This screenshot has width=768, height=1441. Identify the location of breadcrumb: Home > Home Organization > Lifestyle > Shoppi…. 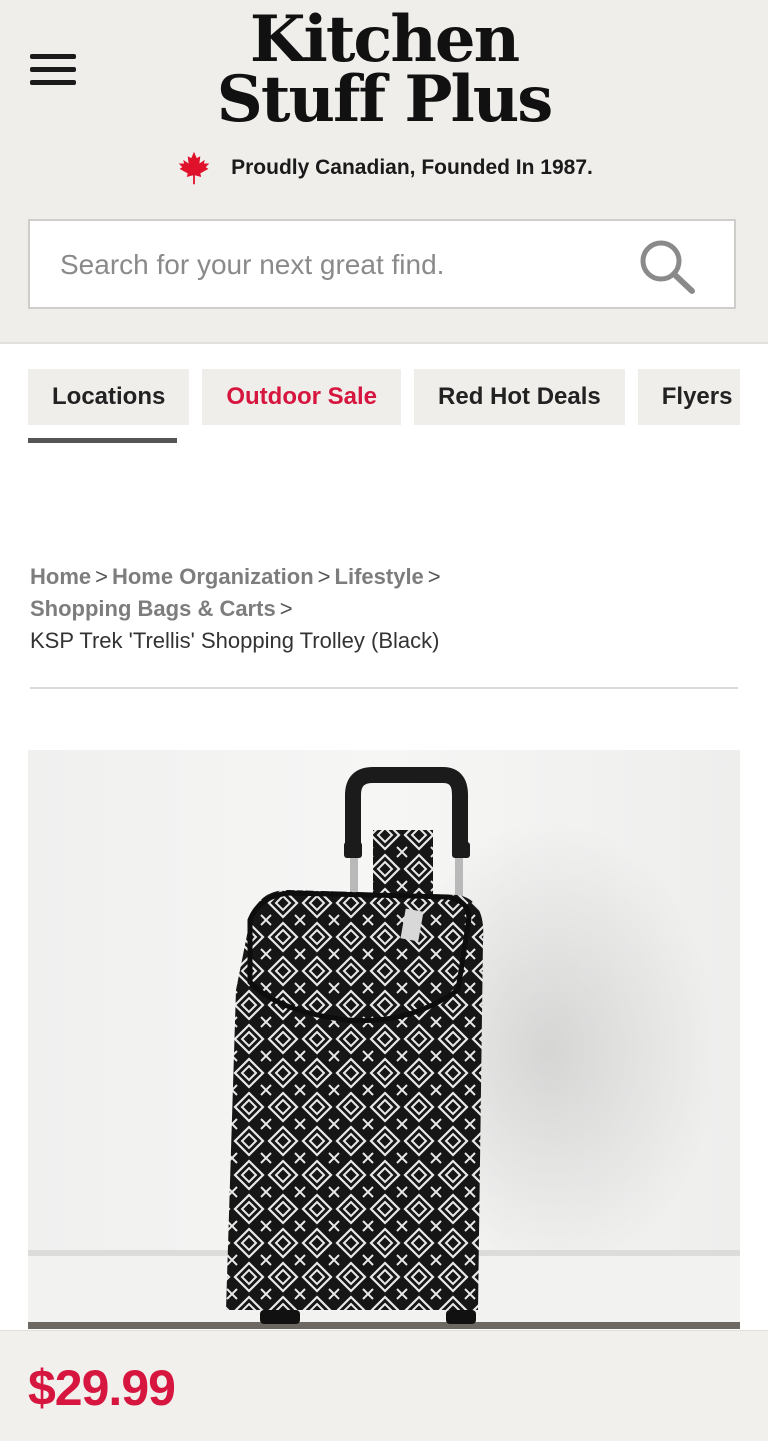
(380, 609).